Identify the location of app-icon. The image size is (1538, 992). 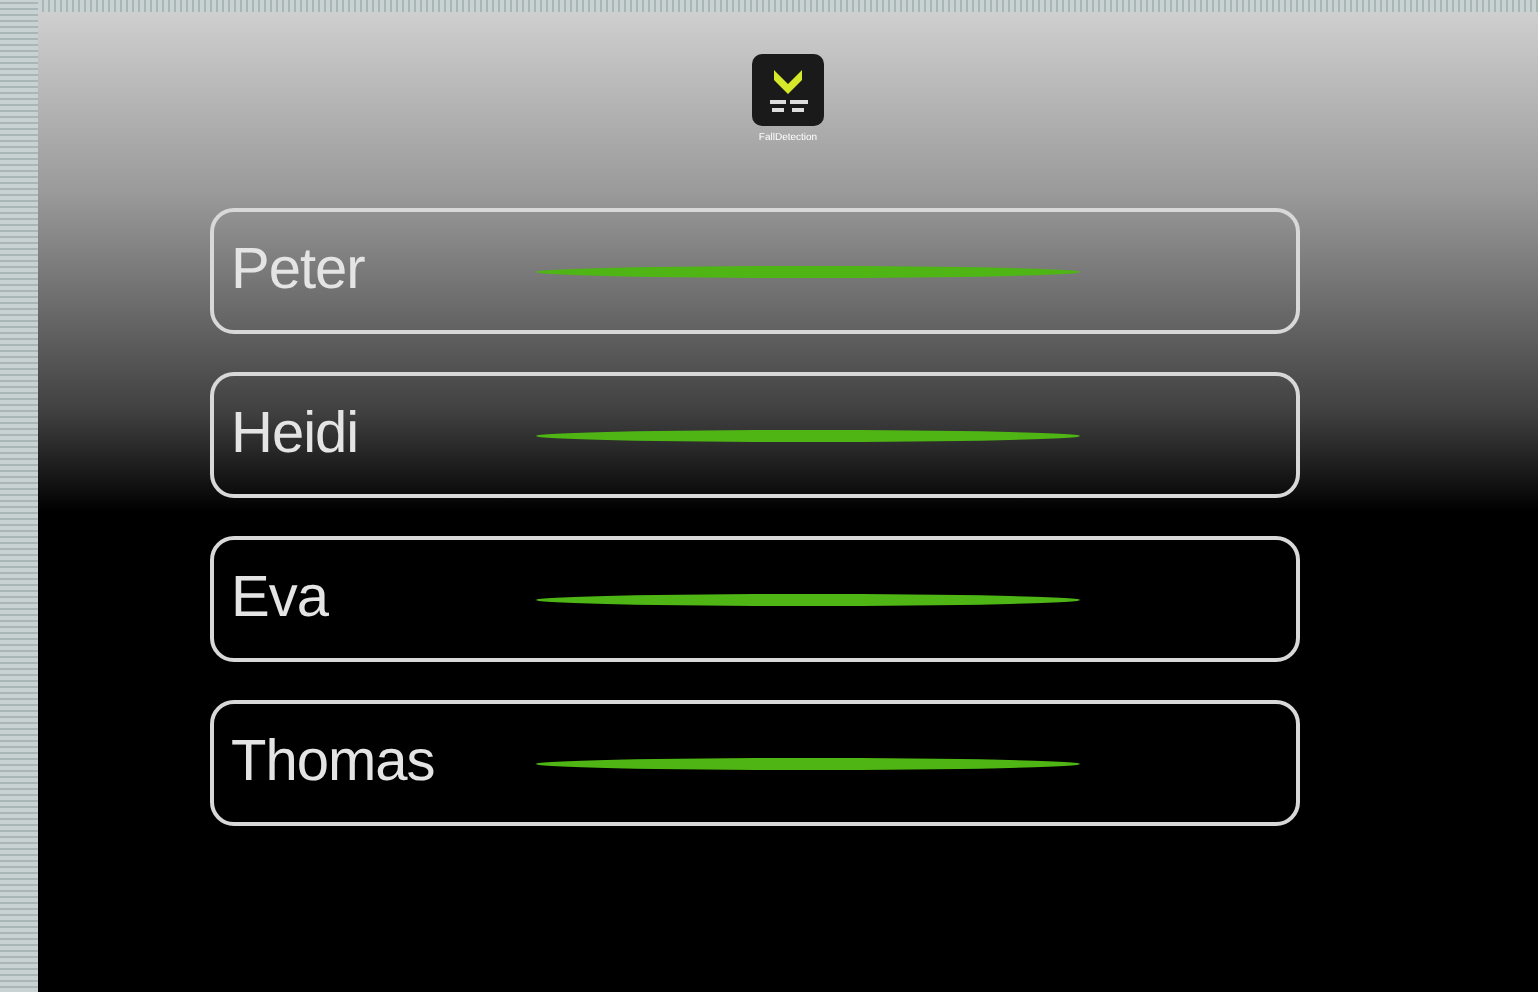
(788, 90).